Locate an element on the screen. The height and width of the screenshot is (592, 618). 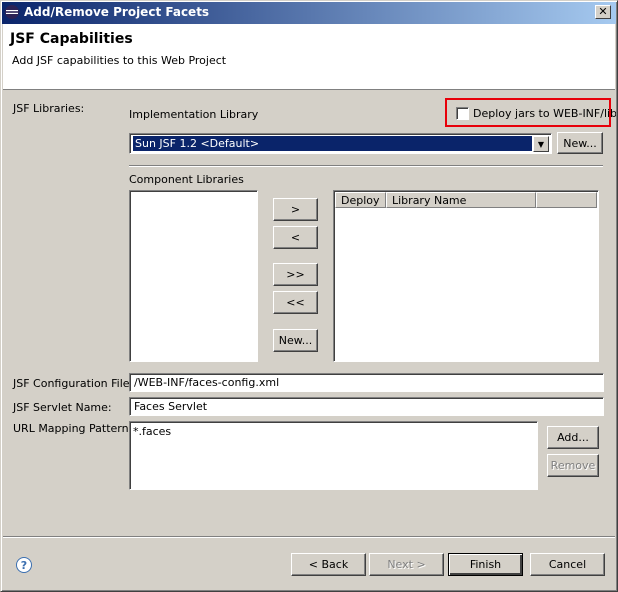
selected-libraries-table: Deploy Library Name is located at coordinates (466, 276).